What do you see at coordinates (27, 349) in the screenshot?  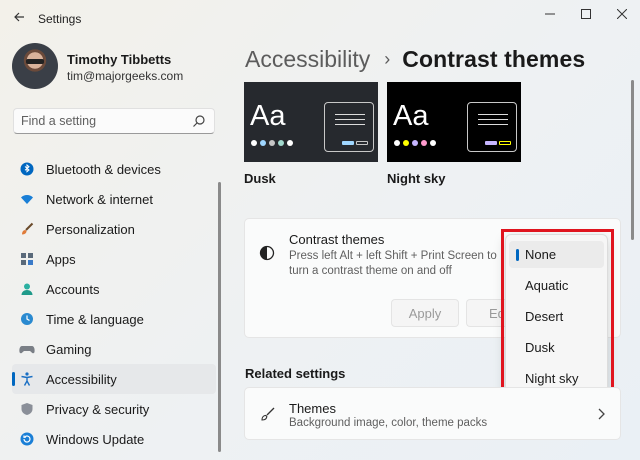 I see `gamepad-icon` at bounding box center [27, 349].